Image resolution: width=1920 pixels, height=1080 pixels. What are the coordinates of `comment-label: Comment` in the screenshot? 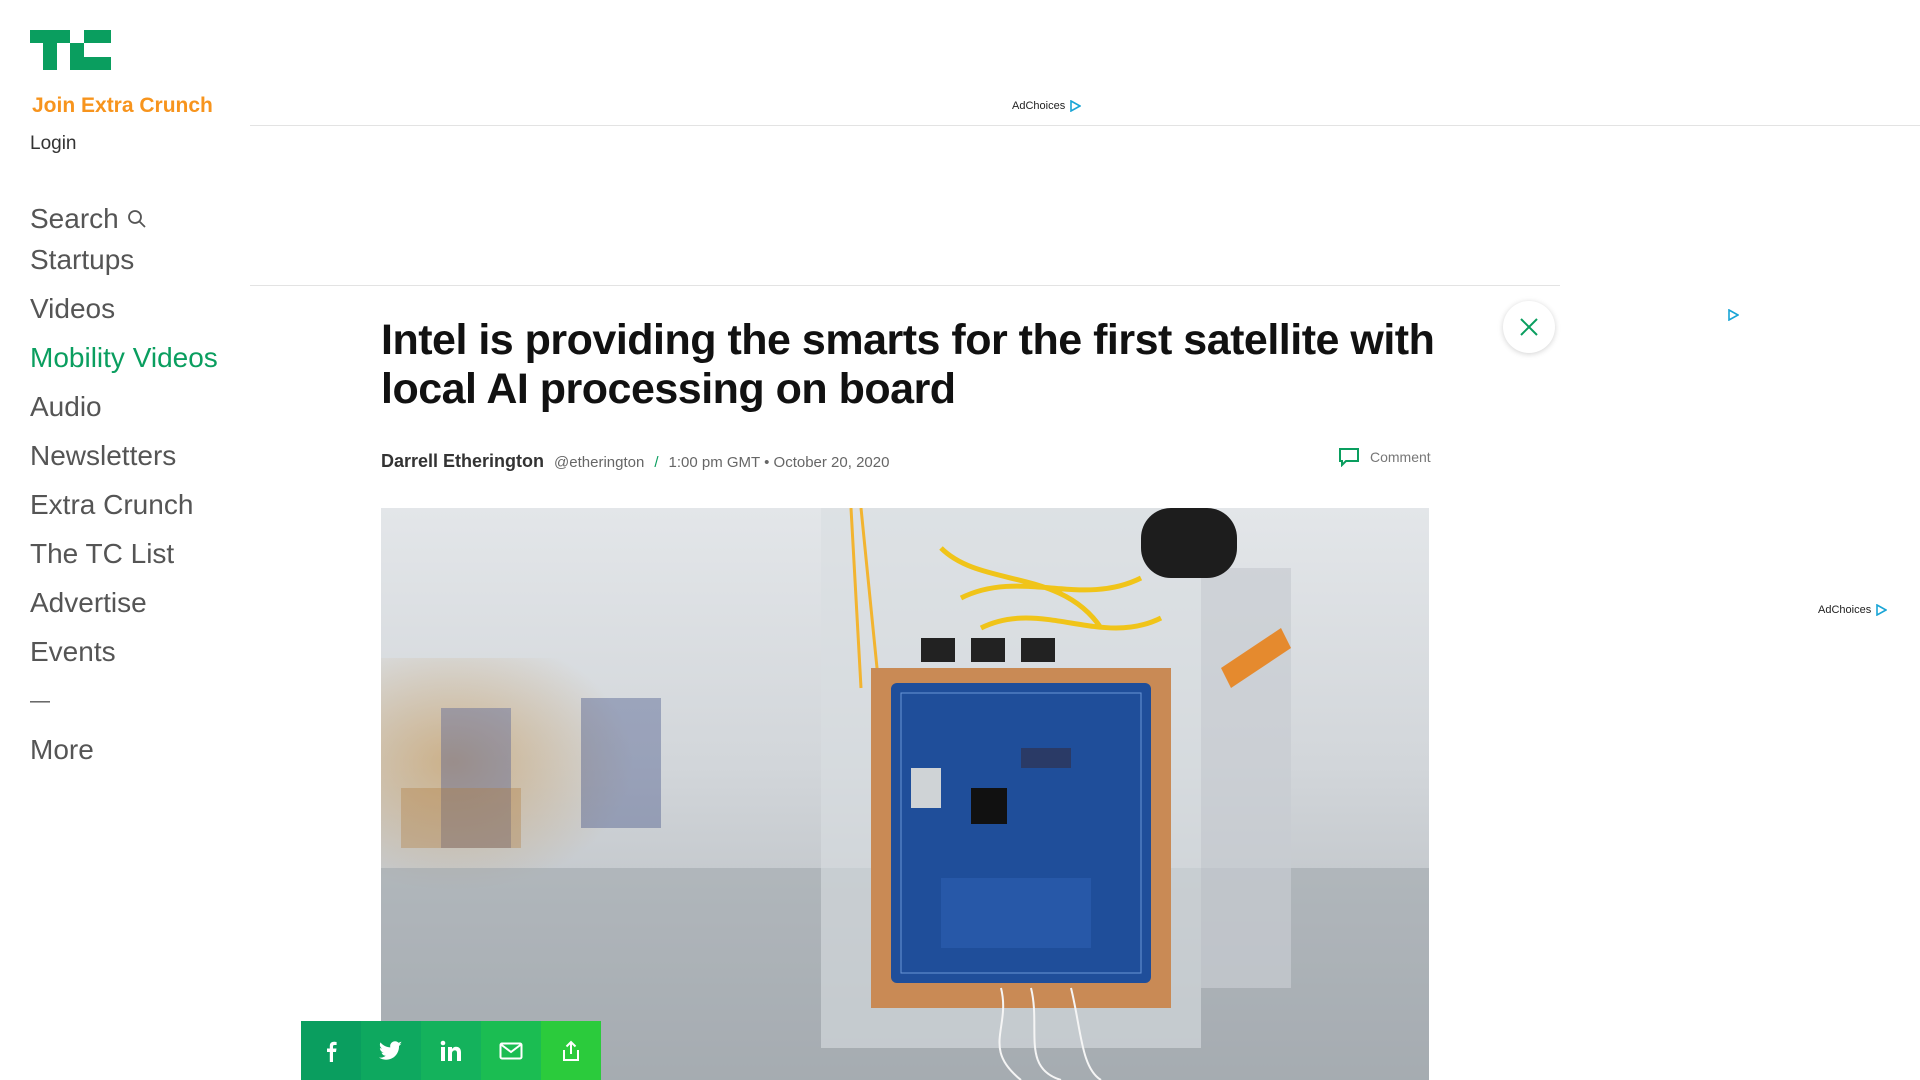 It's located at (1400, 457).